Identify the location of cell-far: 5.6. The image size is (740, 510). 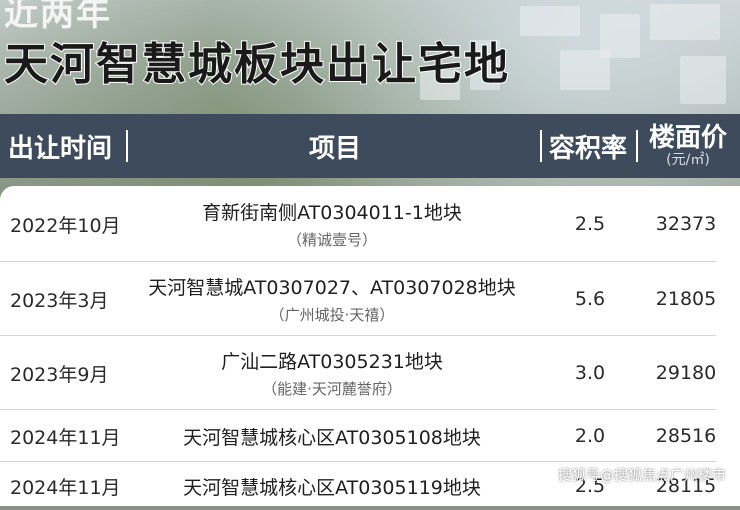
(590, 299).